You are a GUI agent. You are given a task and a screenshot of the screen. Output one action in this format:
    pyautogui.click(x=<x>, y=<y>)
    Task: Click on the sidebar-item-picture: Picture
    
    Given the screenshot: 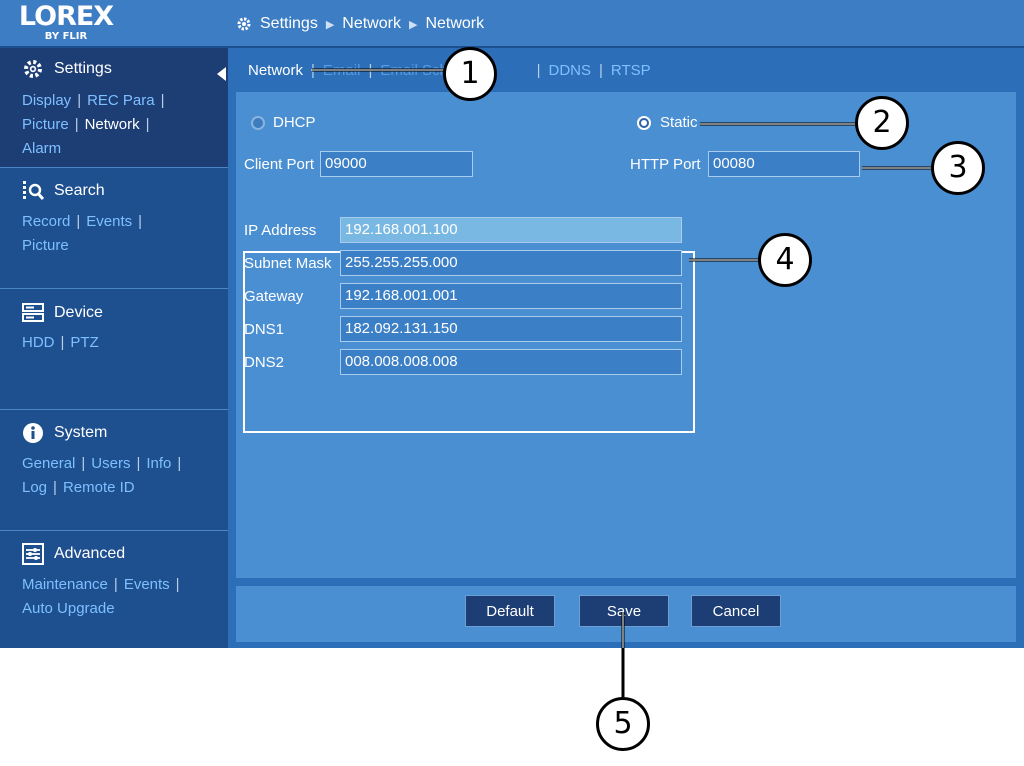 What is the action you would take?
    pyautogui.click(x=45, y=124)
    